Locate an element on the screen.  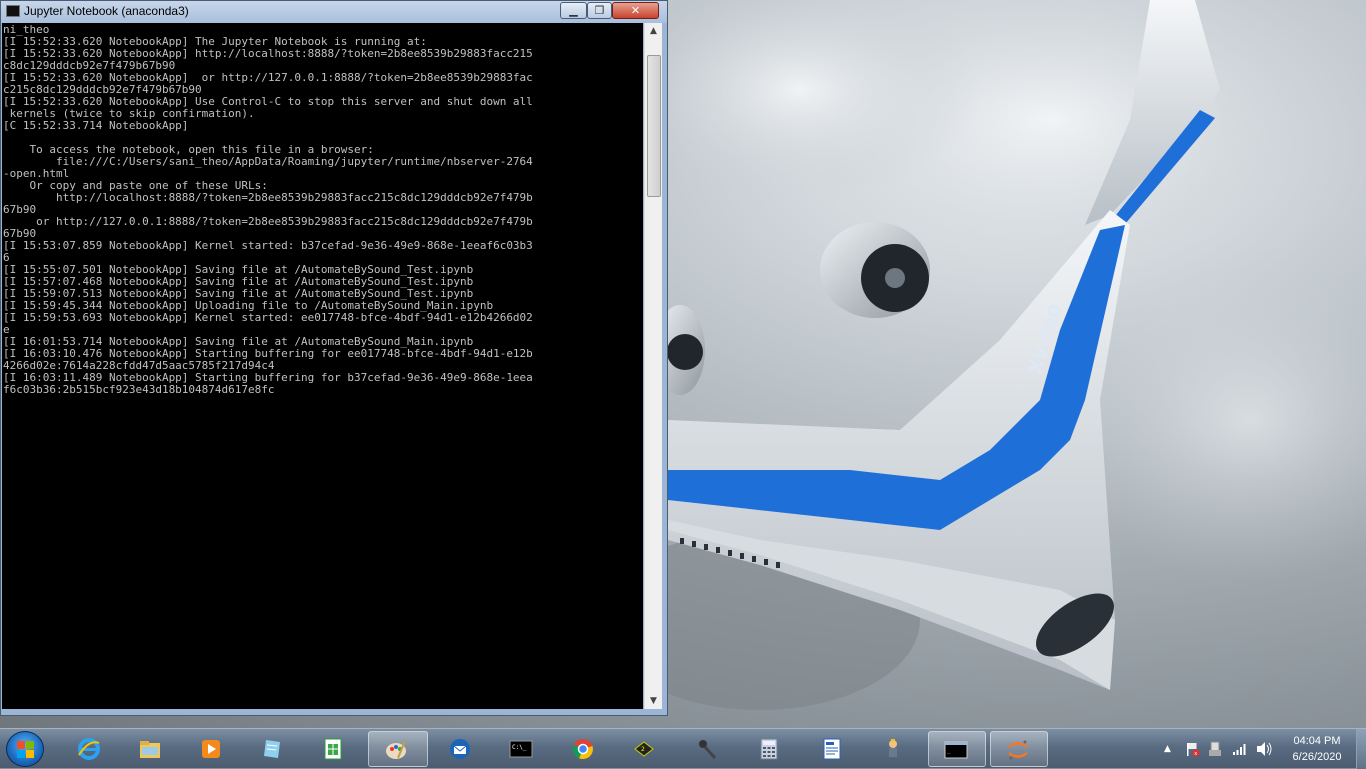
worker-icon is located at coordinates (893, 748).